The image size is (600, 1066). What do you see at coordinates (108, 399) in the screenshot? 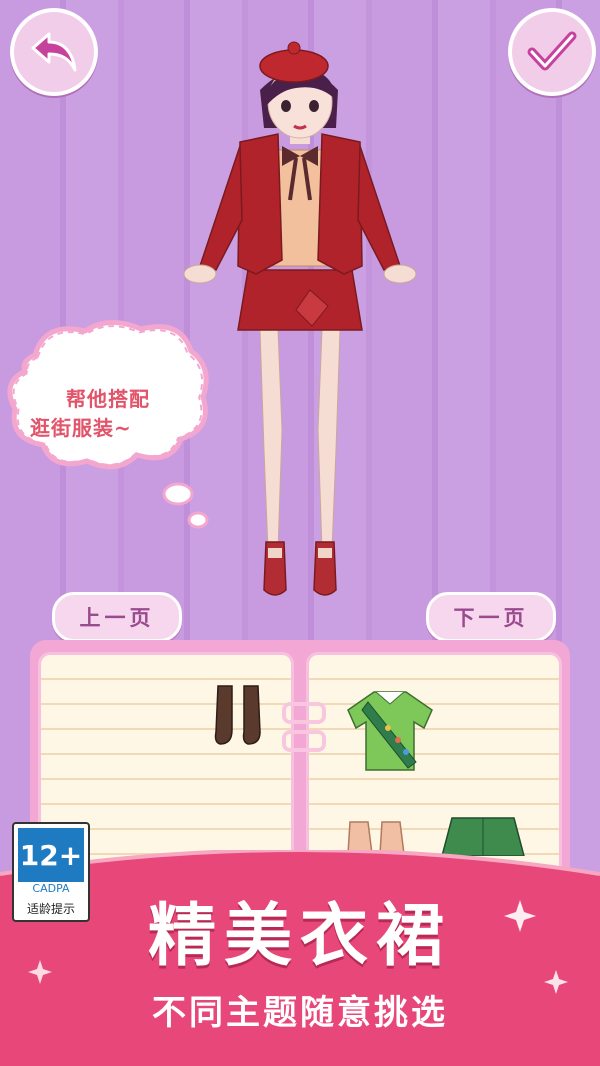
I see `bubble-text-line1: 帮他搭配` at bounding box center [108, 399].